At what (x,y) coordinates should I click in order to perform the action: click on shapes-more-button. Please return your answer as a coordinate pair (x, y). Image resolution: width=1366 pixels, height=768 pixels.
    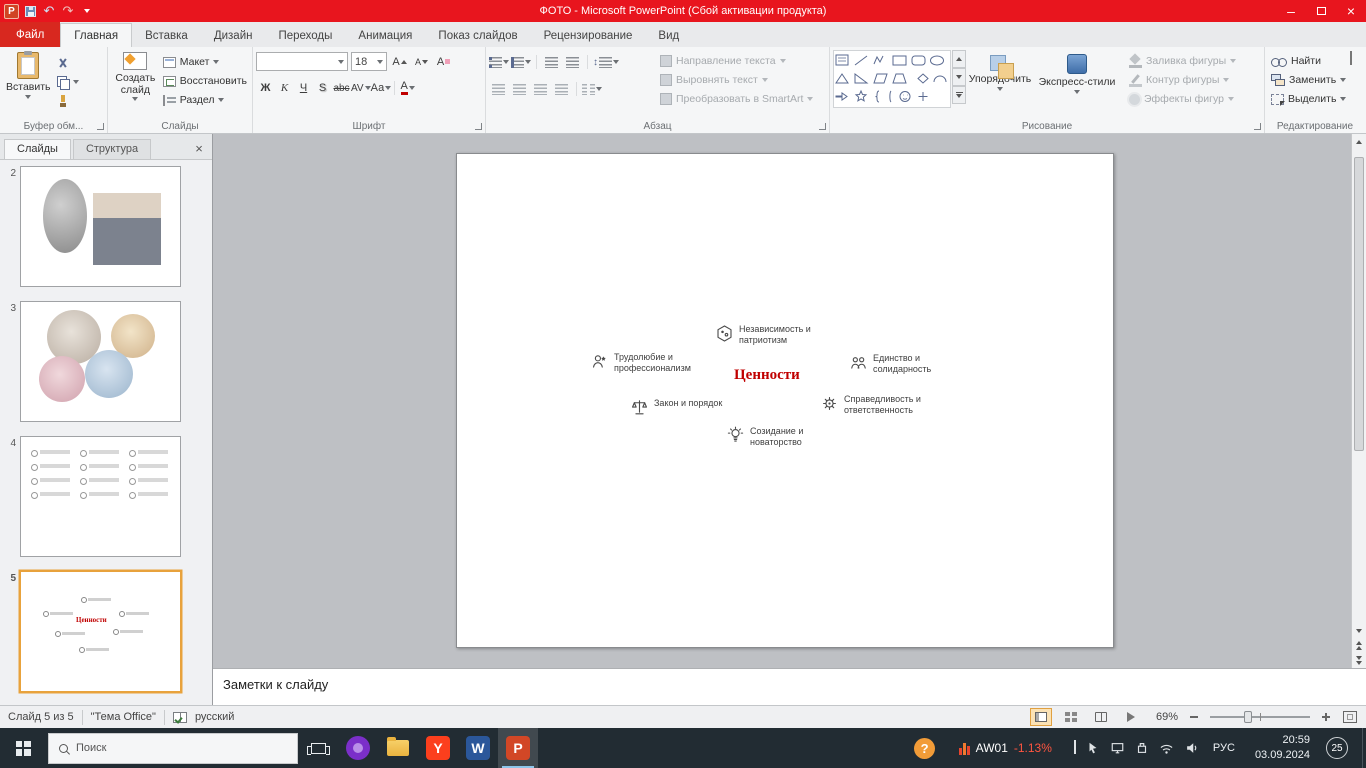
    Looking at the image, I should click on (959, 95).